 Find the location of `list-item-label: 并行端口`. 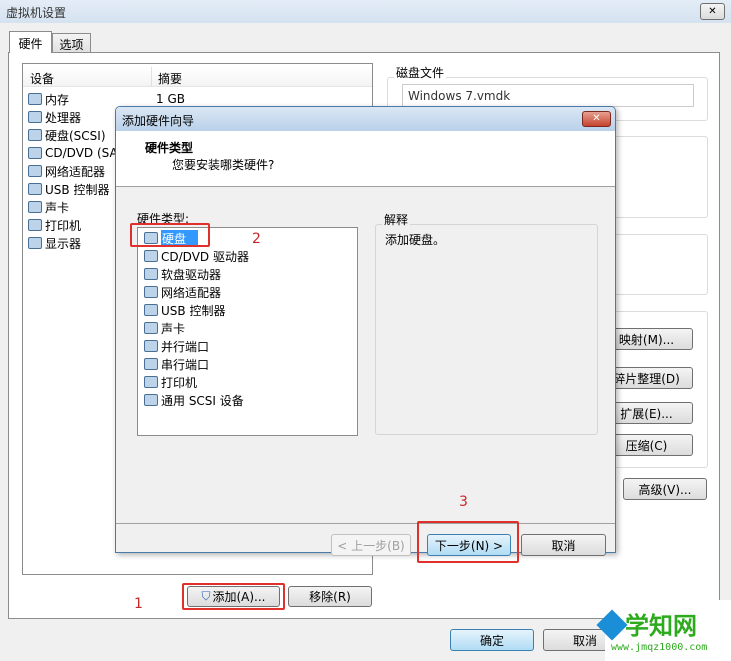

list-item-label: 并行端口 is located at coordinates (185, 346).